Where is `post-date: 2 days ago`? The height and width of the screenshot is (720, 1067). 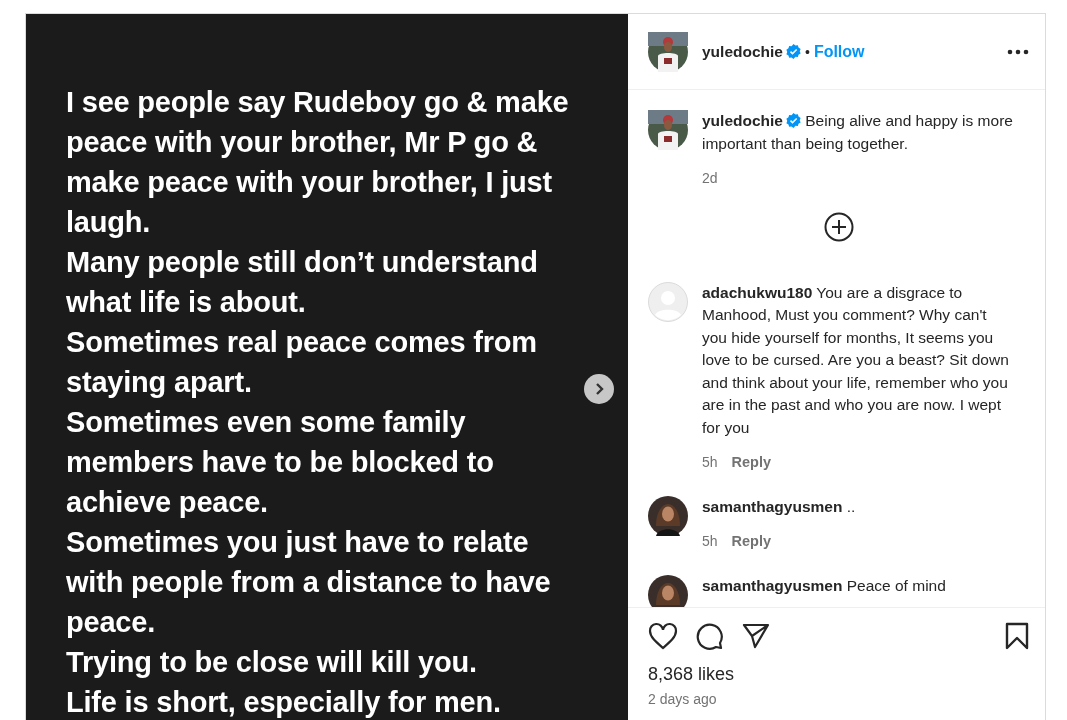 post-date: 2 days ago is located at coordinates (683, 699).